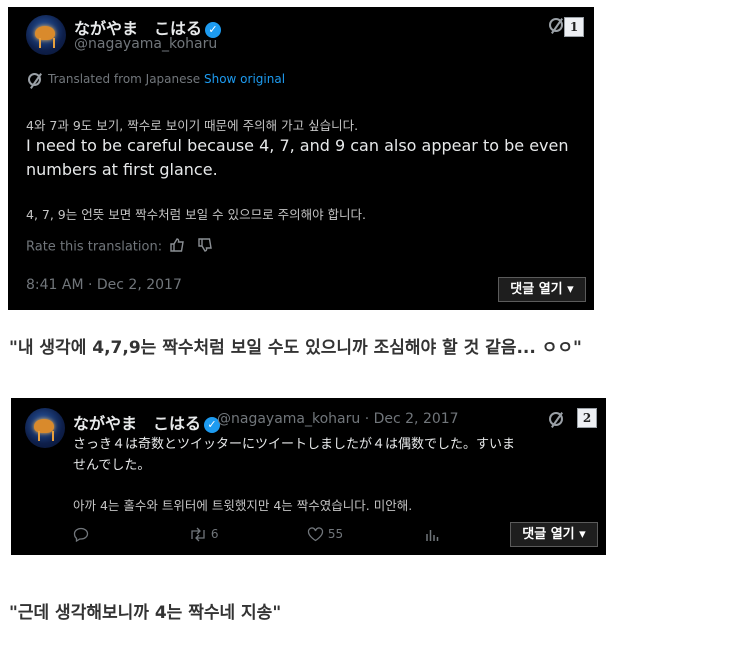 This screenshot has height=647, width=736. Describe the element at coordinates (205, 247) in the screenshot. I see `thumbs-down-icon` at that location.